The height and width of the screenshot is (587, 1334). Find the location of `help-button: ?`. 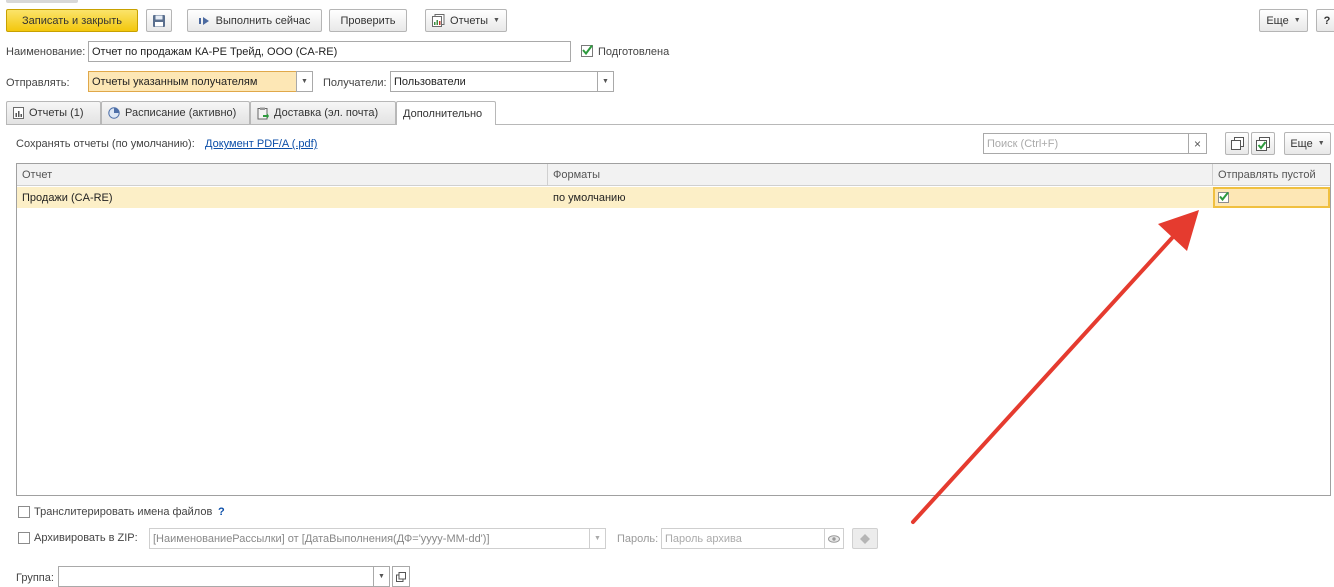

help-button: ? is located at coordinates (1325, 20).